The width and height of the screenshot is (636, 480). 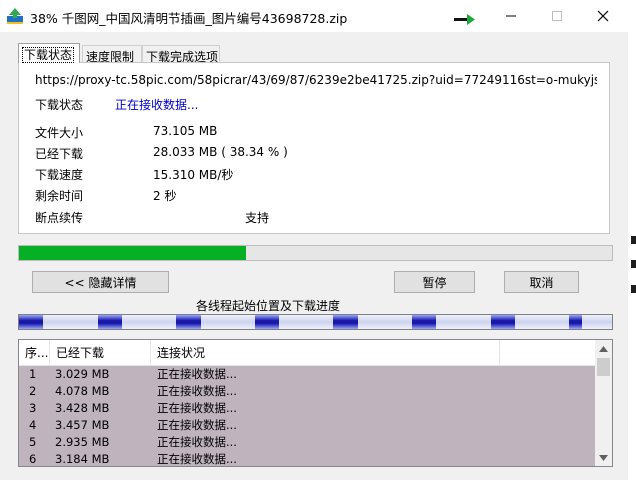 I want to click on tab-label: 下载状态, so click(x=48, y=55).